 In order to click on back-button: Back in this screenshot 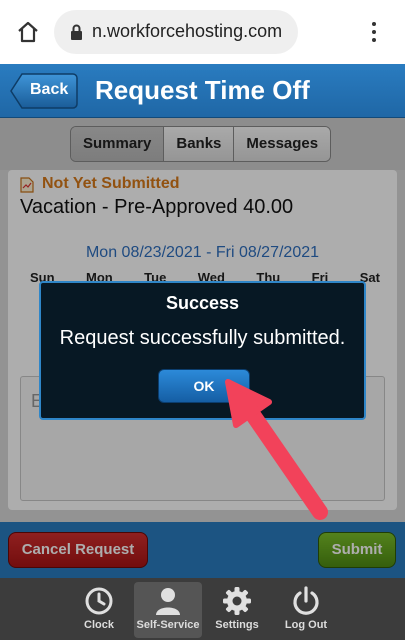, I will do `click(44, 91)`.